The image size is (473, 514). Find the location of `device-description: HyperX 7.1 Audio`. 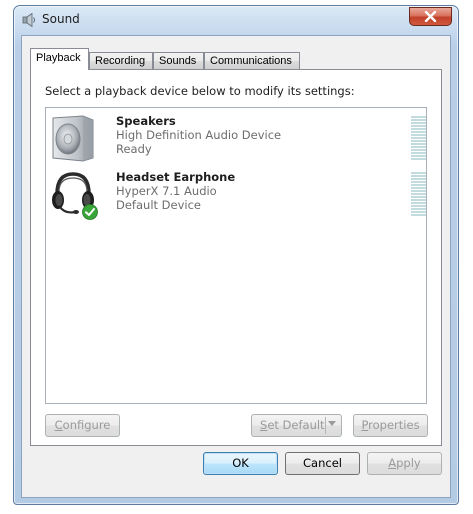

device-description: HyperX 7.1 Audio is located at coordinates (166, 191).